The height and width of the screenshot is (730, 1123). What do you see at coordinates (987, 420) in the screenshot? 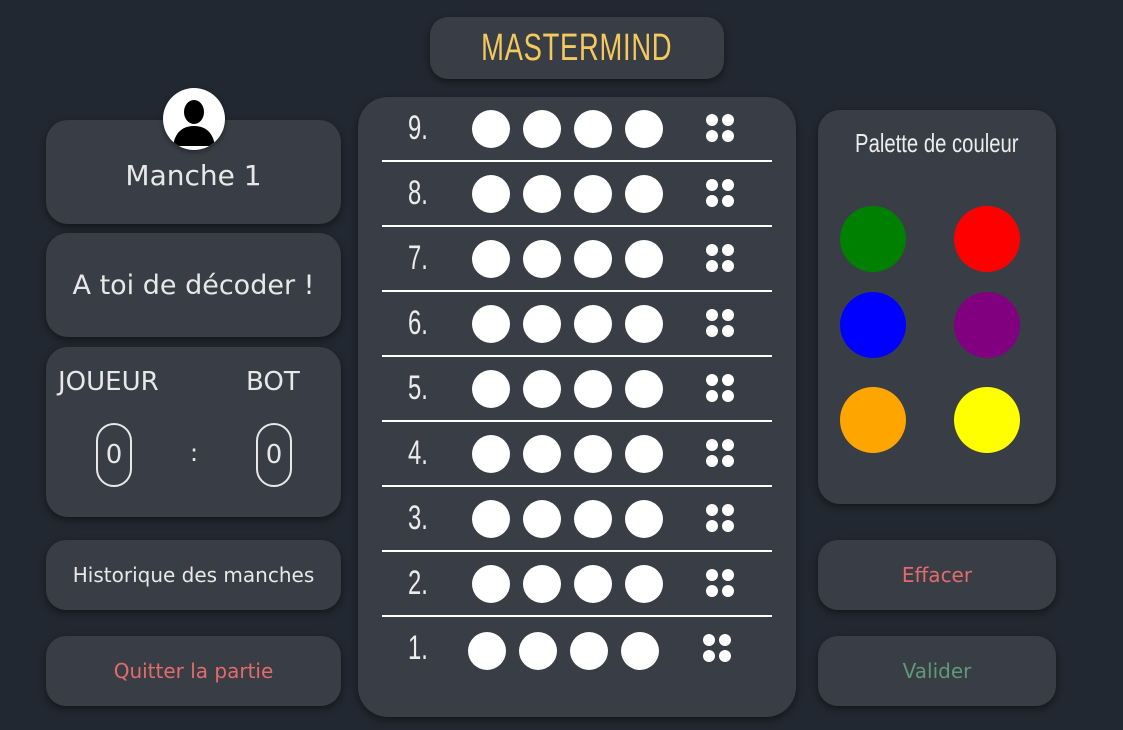
I see `color-yellow-button` at bounding box center [987, 420].